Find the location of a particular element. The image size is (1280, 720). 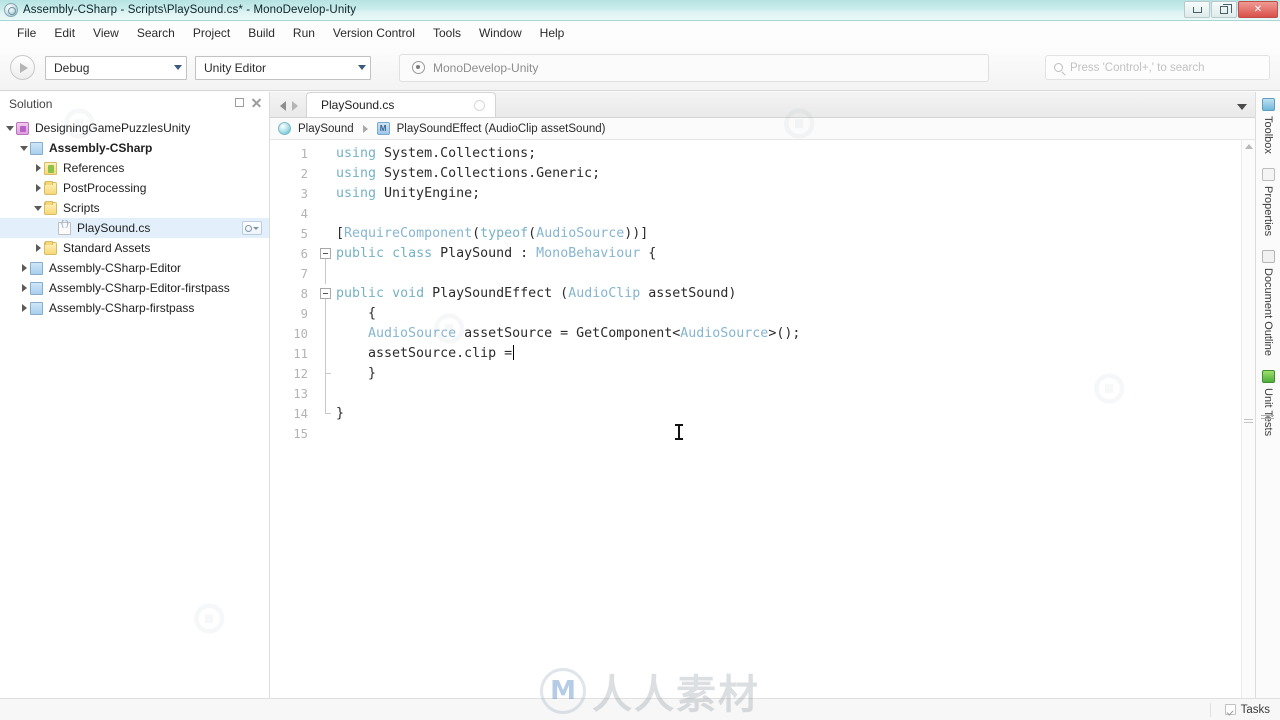

breadcrumb-class: PlaySound is located at coordinates (326, 129).